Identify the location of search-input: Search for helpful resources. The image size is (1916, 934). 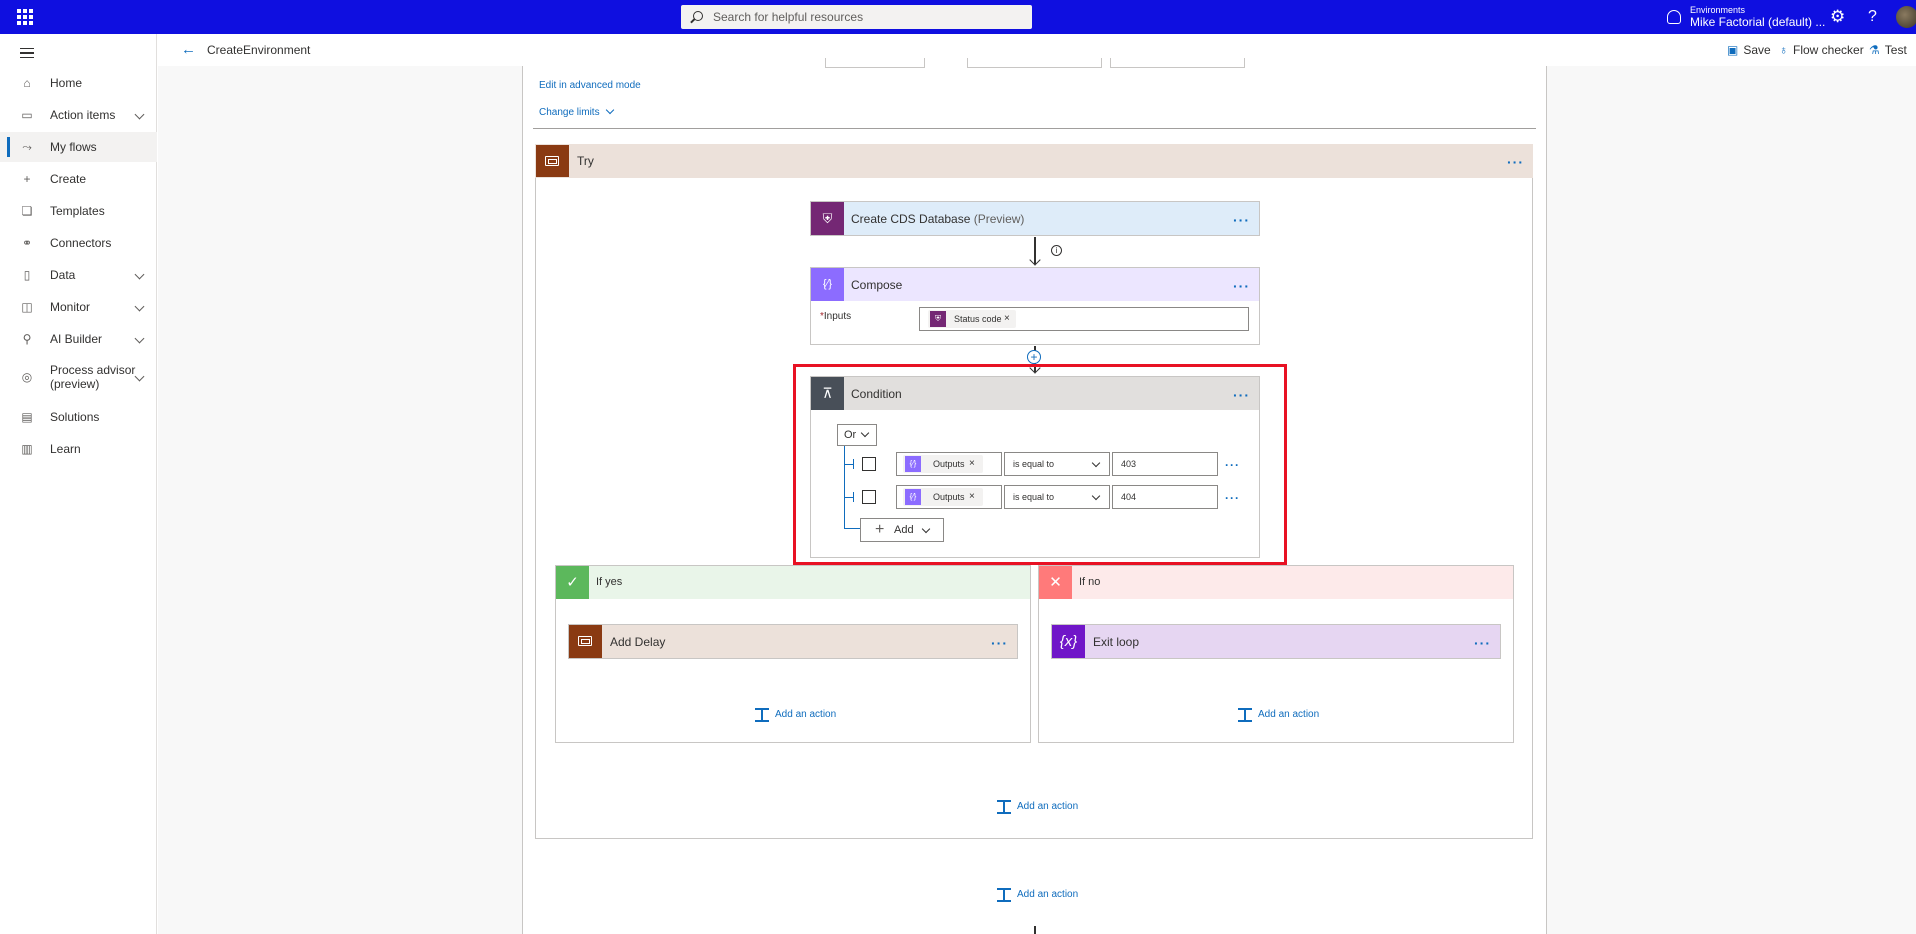
(856, 17).